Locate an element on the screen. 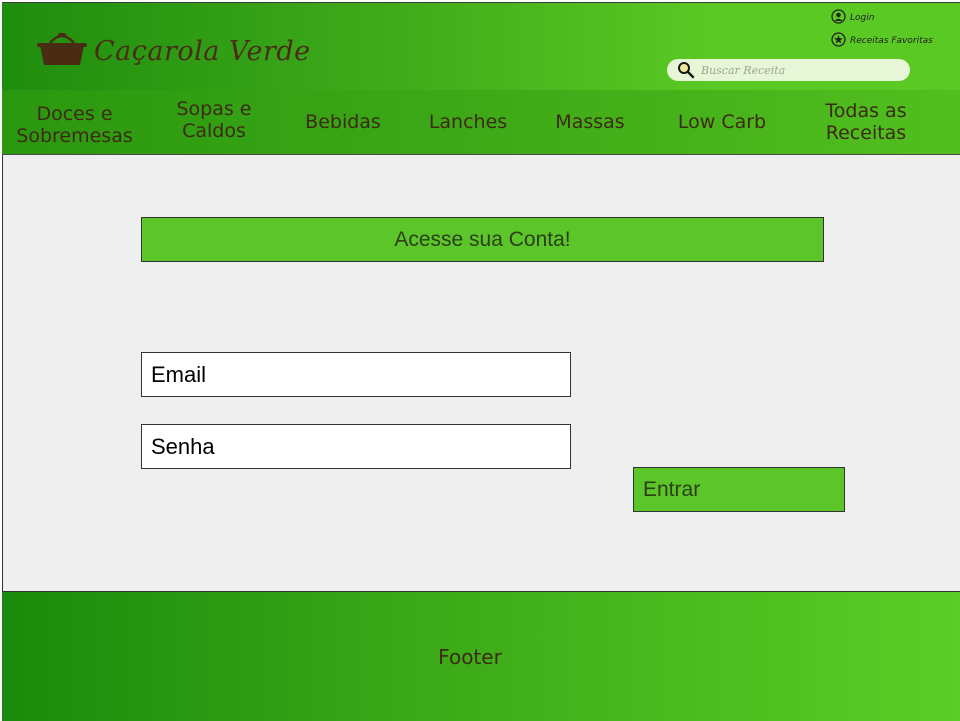  logo-text: Caçarola Verde is located at coordinates (202, 51).